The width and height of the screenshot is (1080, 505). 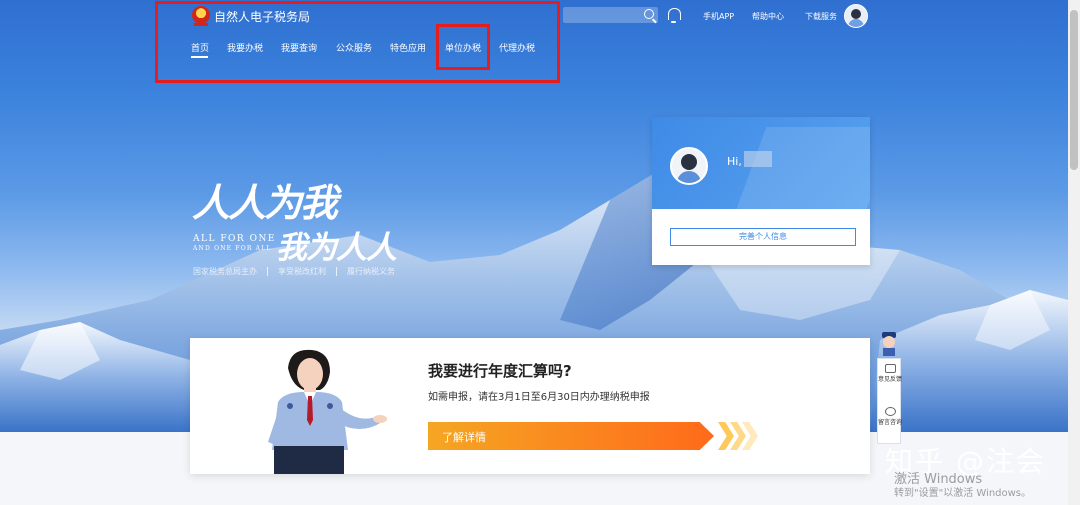 What do you see at coordinates (718, 16) in the screenshot?
I see `mobile-app-link: 手机APP` at bounding box center [718, 16].